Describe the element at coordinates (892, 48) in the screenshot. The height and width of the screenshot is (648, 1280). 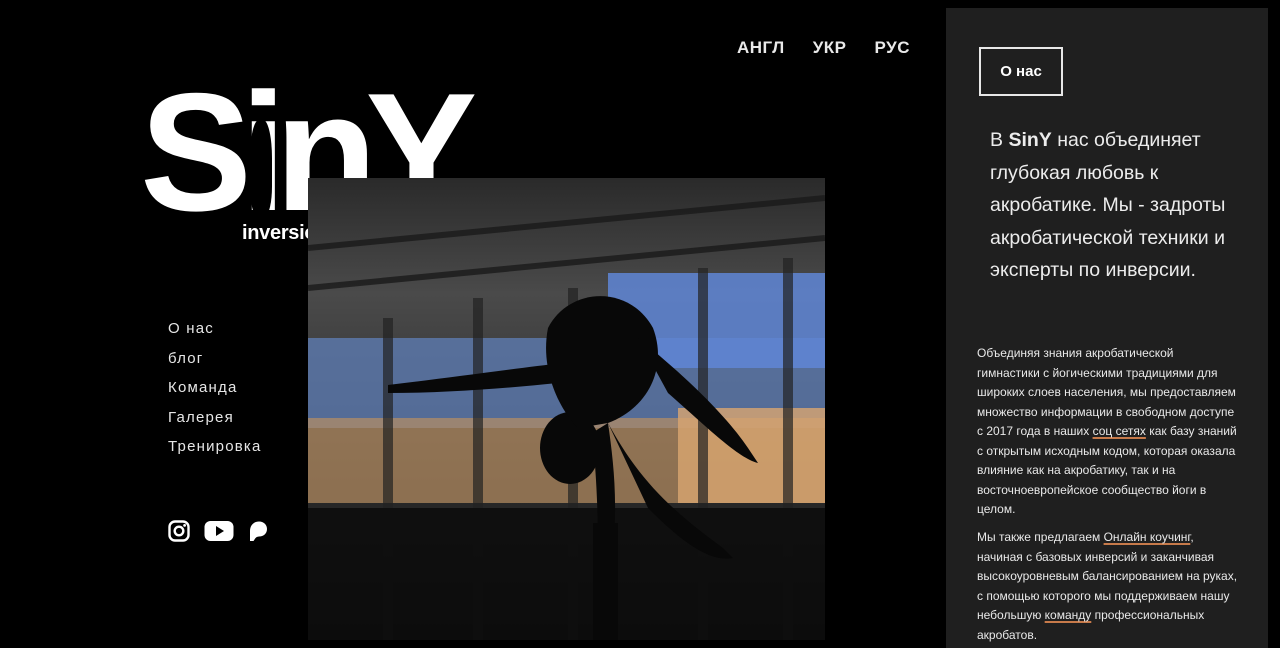
I see `lang-ru-link: РУС` at that location.